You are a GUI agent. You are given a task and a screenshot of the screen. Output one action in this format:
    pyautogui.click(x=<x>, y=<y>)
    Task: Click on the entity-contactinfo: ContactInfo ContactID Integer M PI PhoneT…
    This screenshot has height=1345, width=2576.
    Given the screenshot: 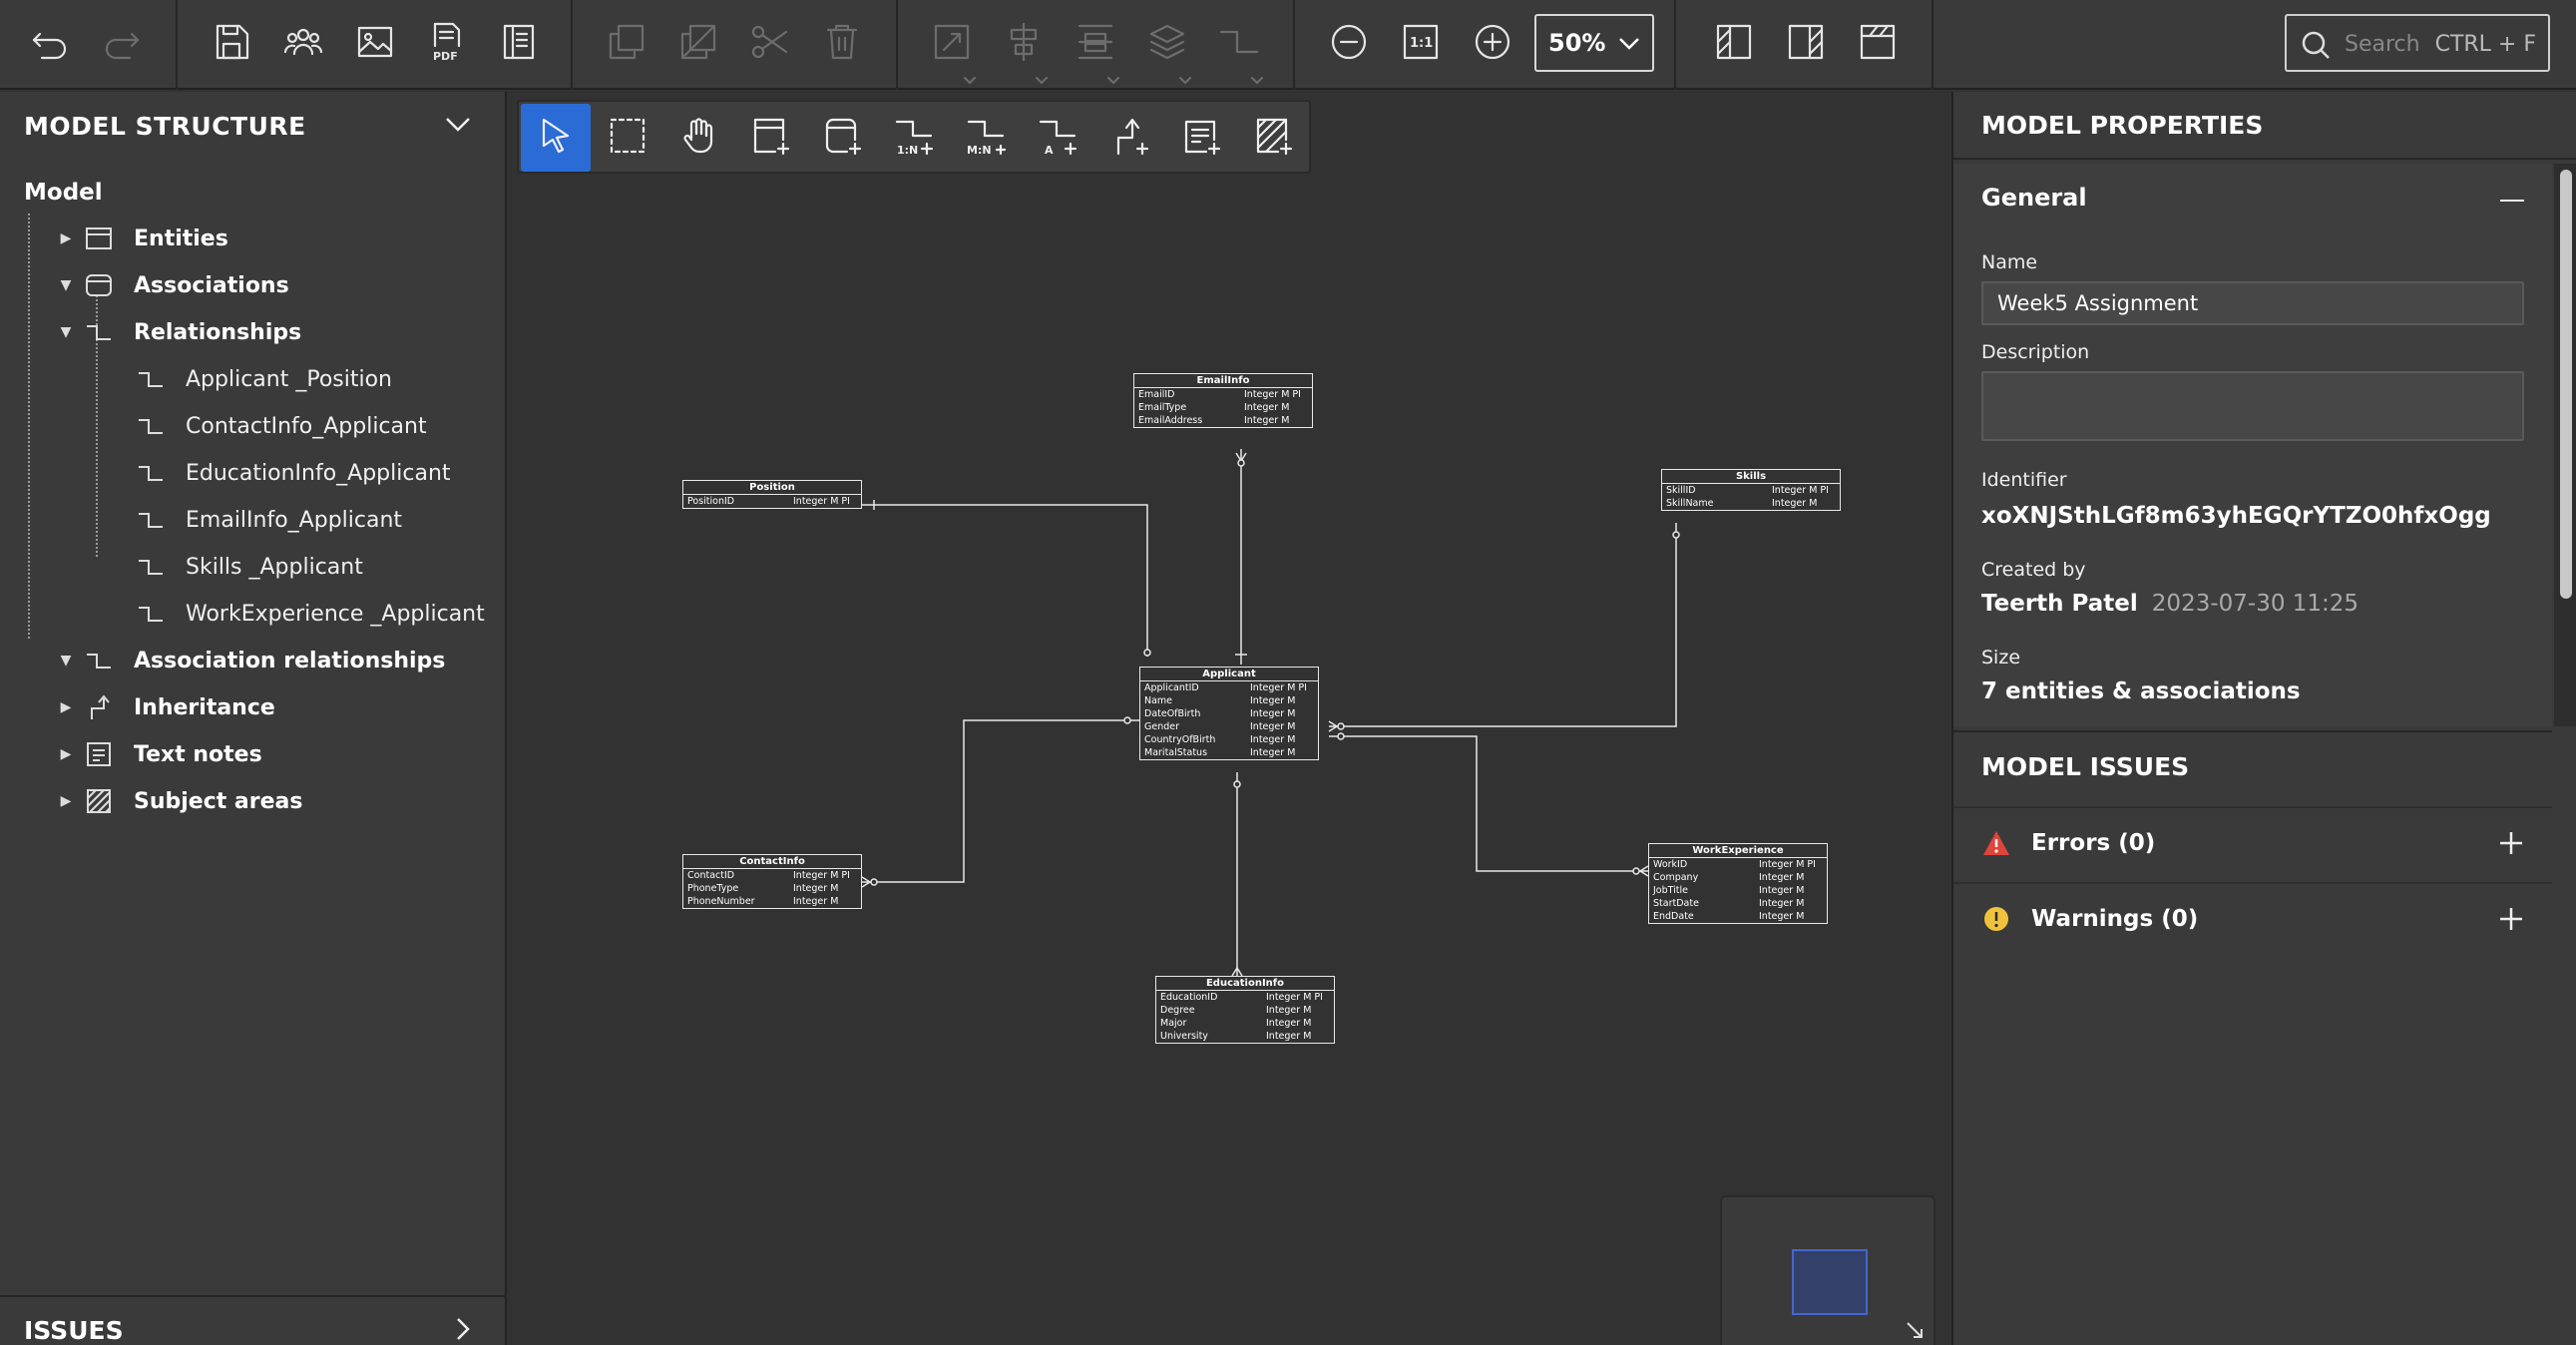 What is the action you would take?
    pyautogui.click(x=772, y=882)
    